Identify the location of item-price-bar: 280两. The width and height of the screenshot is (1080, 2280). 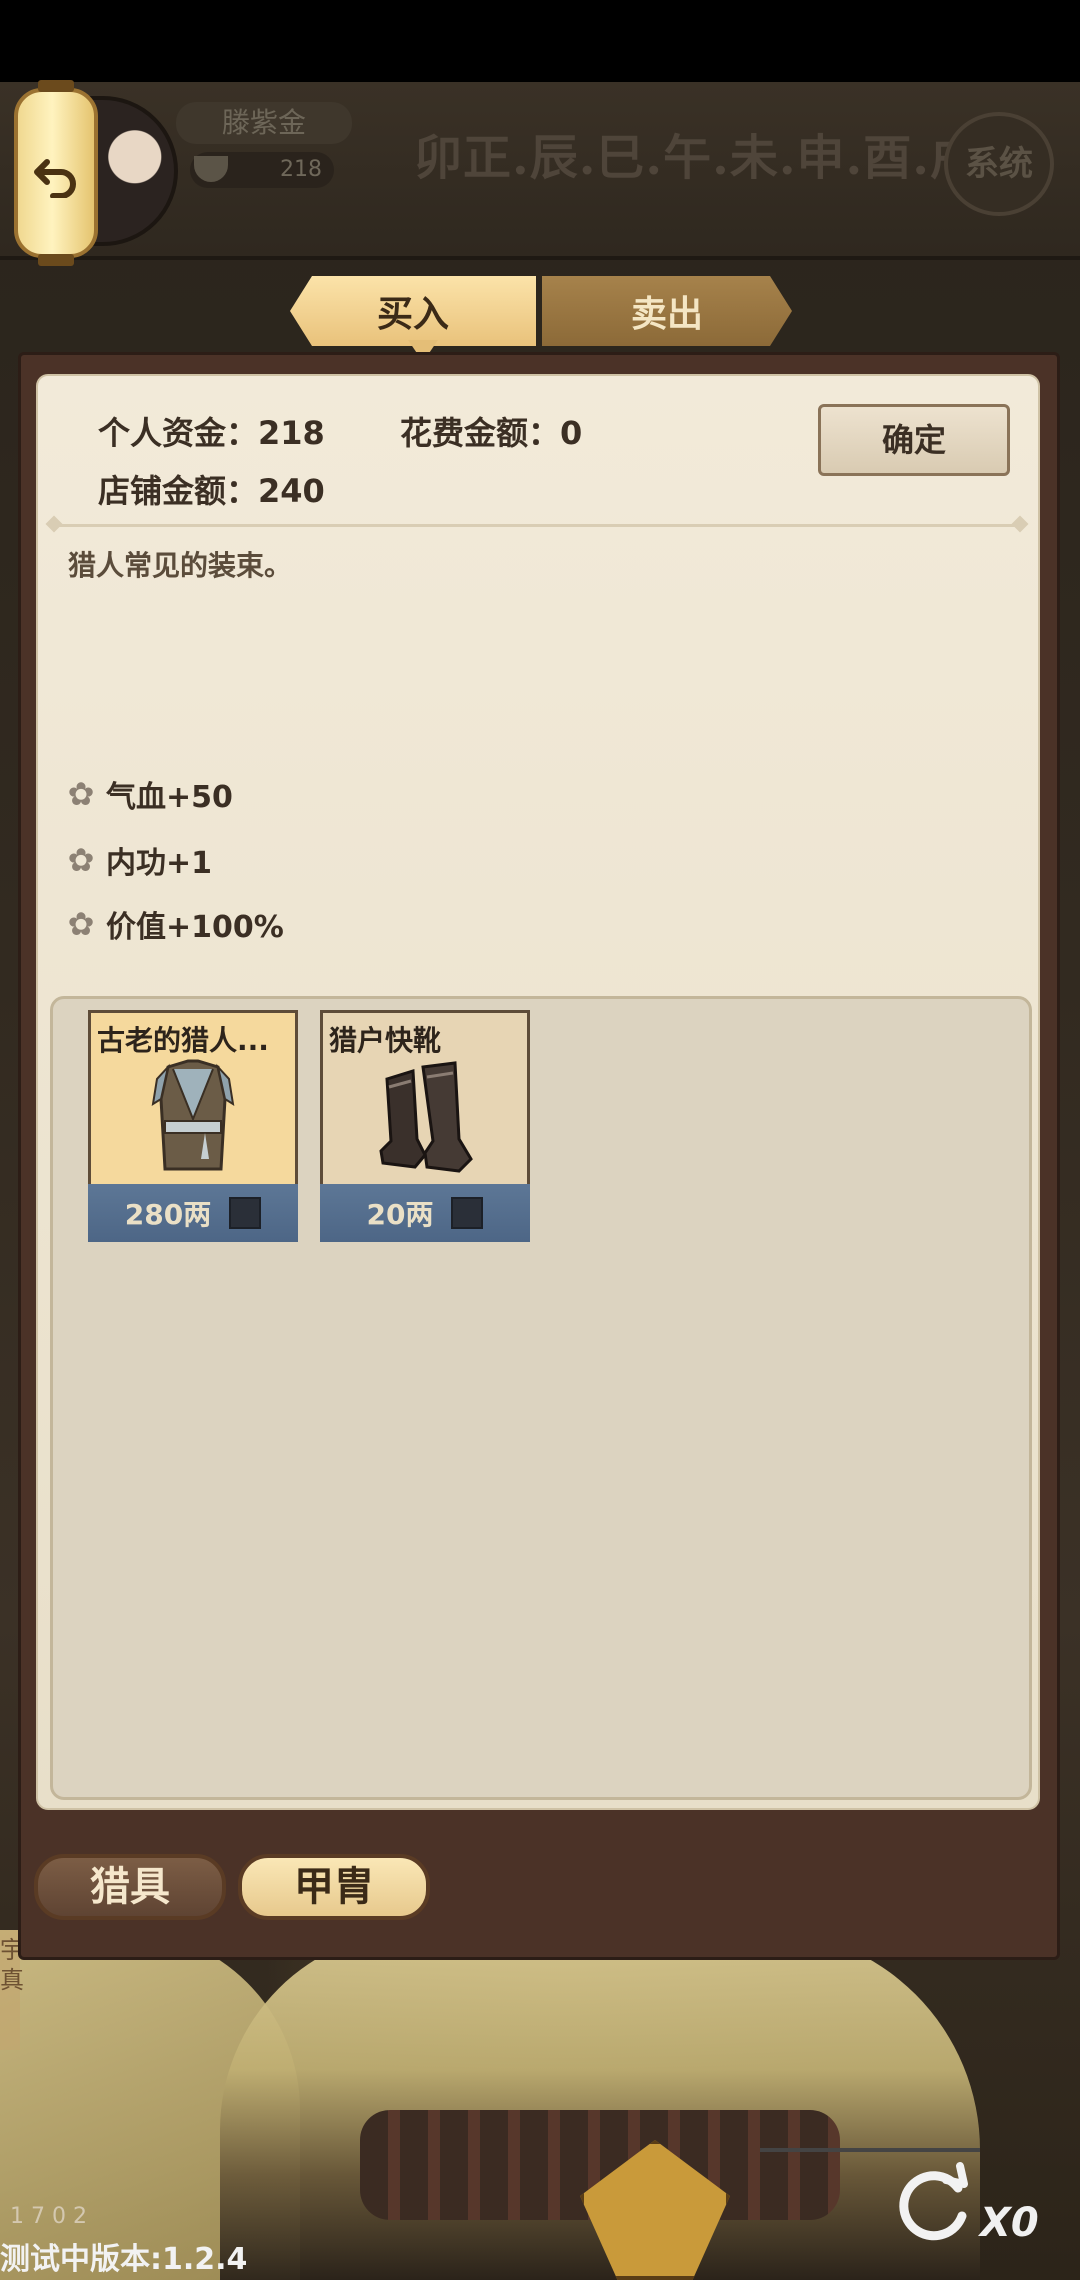
(193, 1213).